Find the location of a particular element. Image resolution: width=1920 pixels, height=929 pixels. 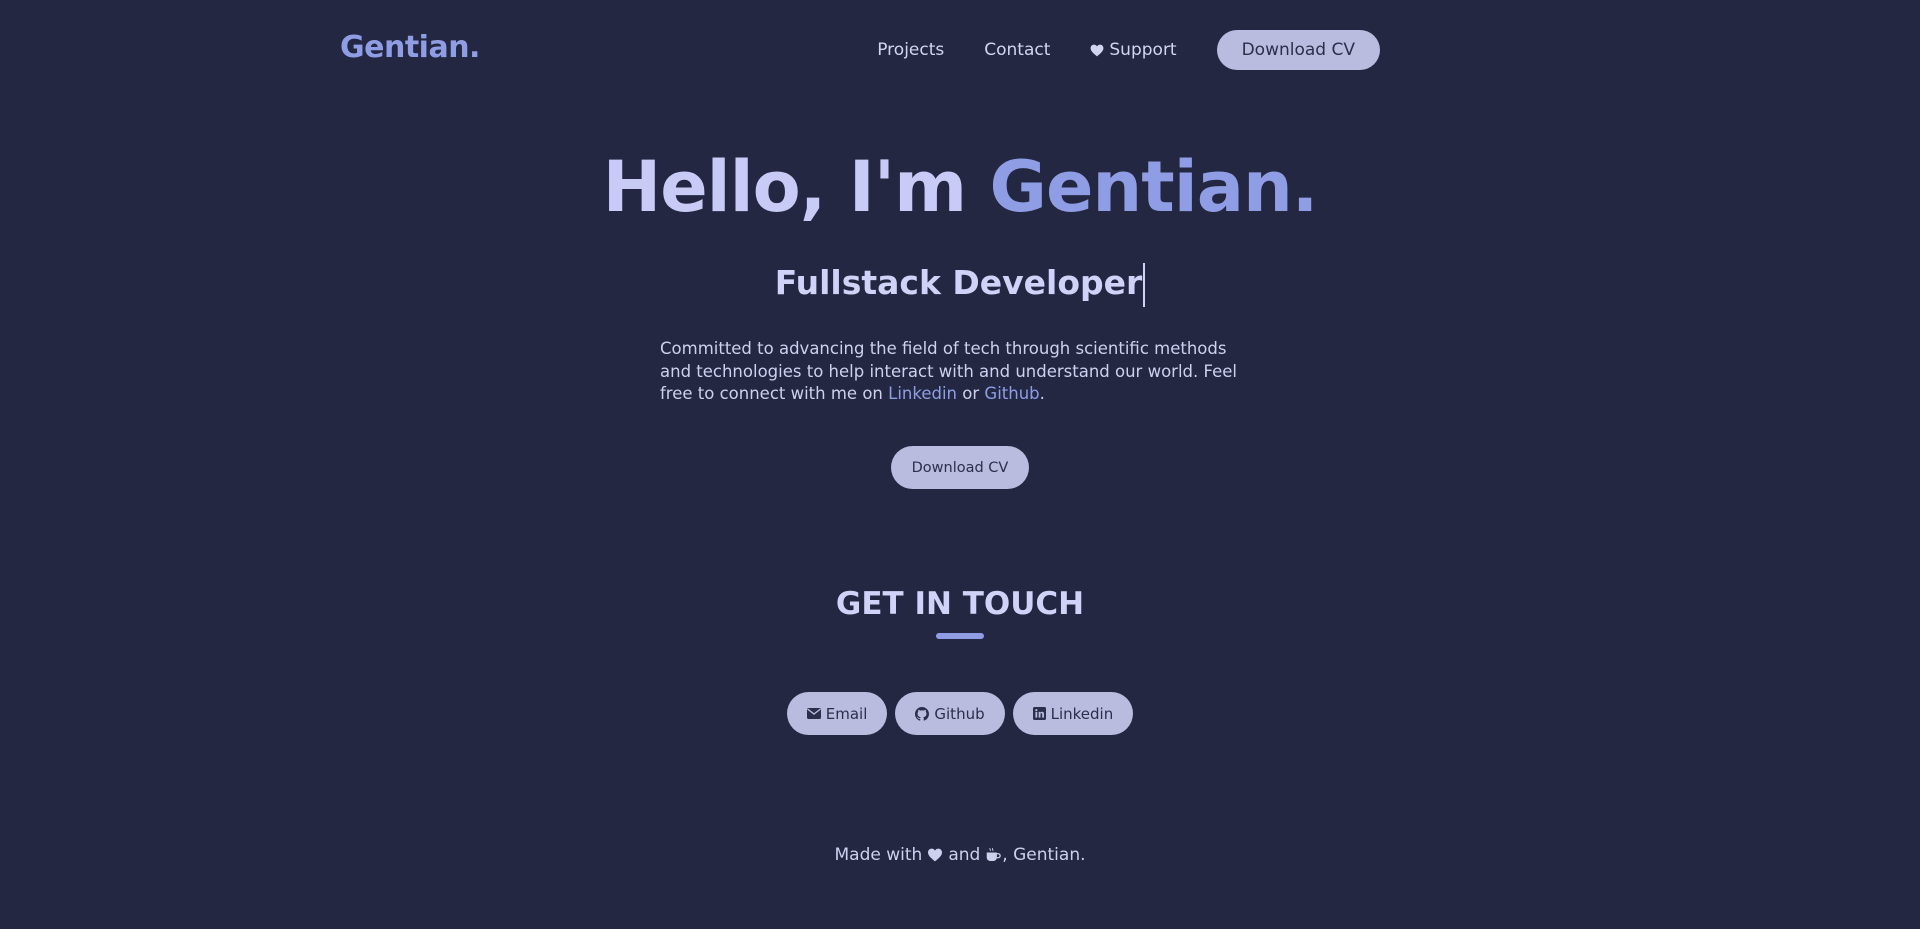

hero-role-text: Fullstack Developer is located at coordinates (958, 282).